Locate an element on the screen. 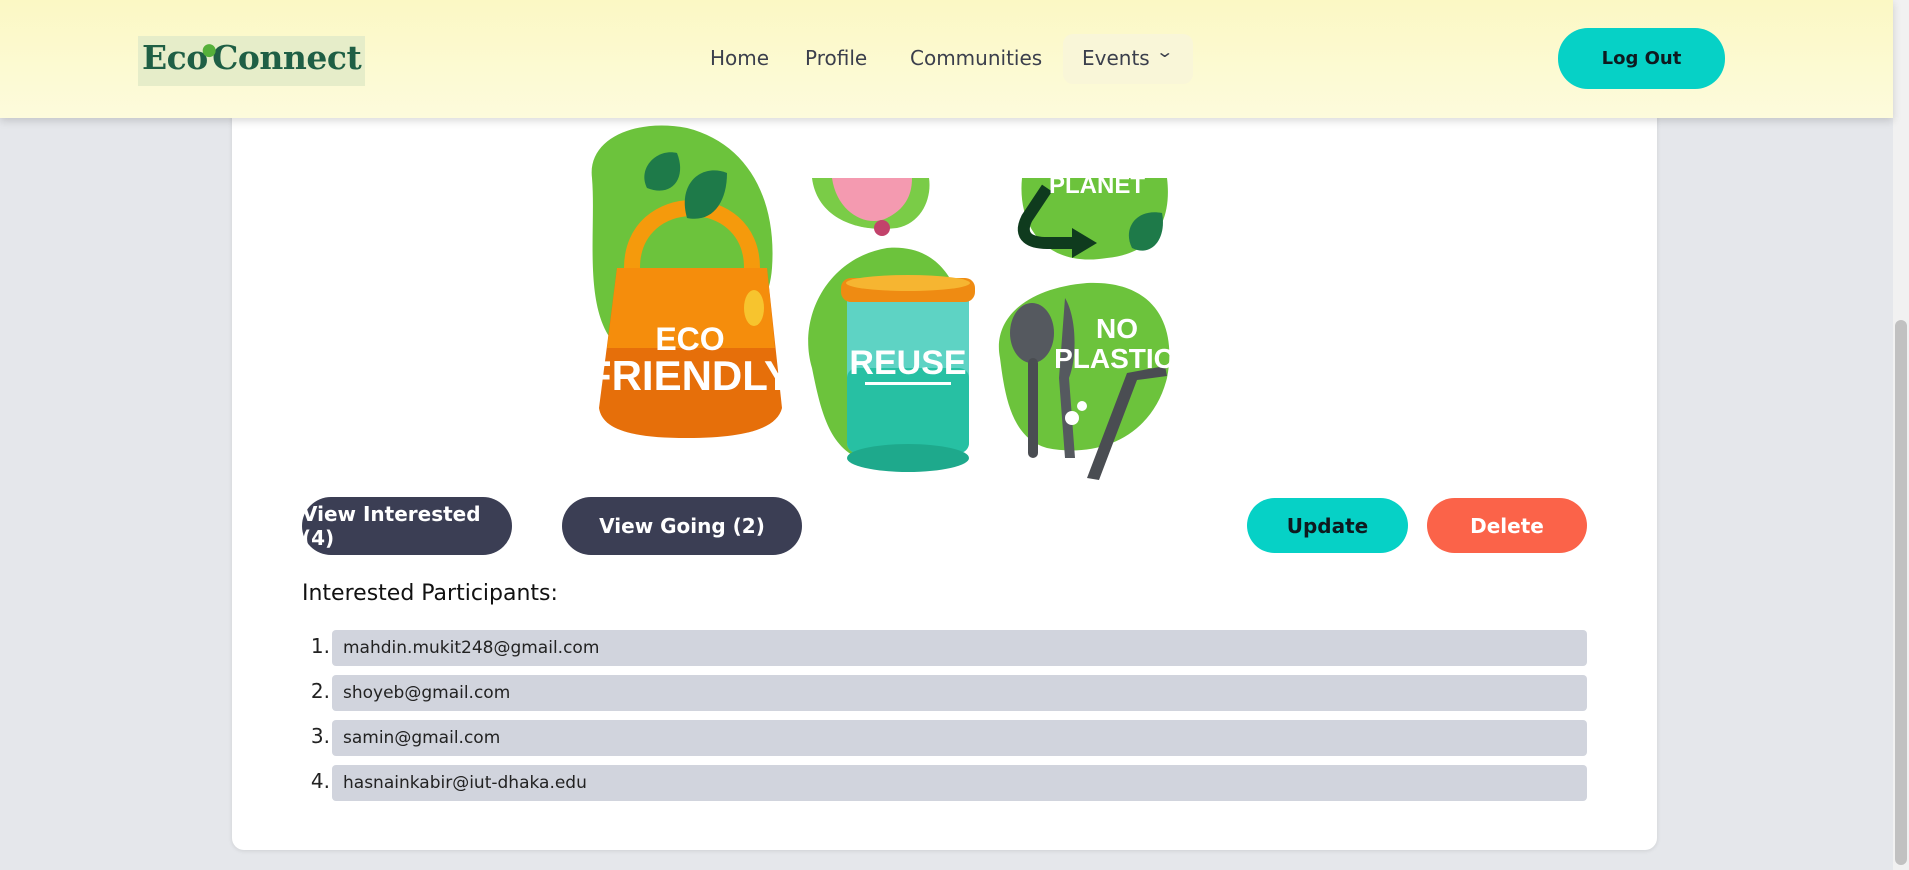  logo-text-end: Connect is located at coordinates (287, 57).